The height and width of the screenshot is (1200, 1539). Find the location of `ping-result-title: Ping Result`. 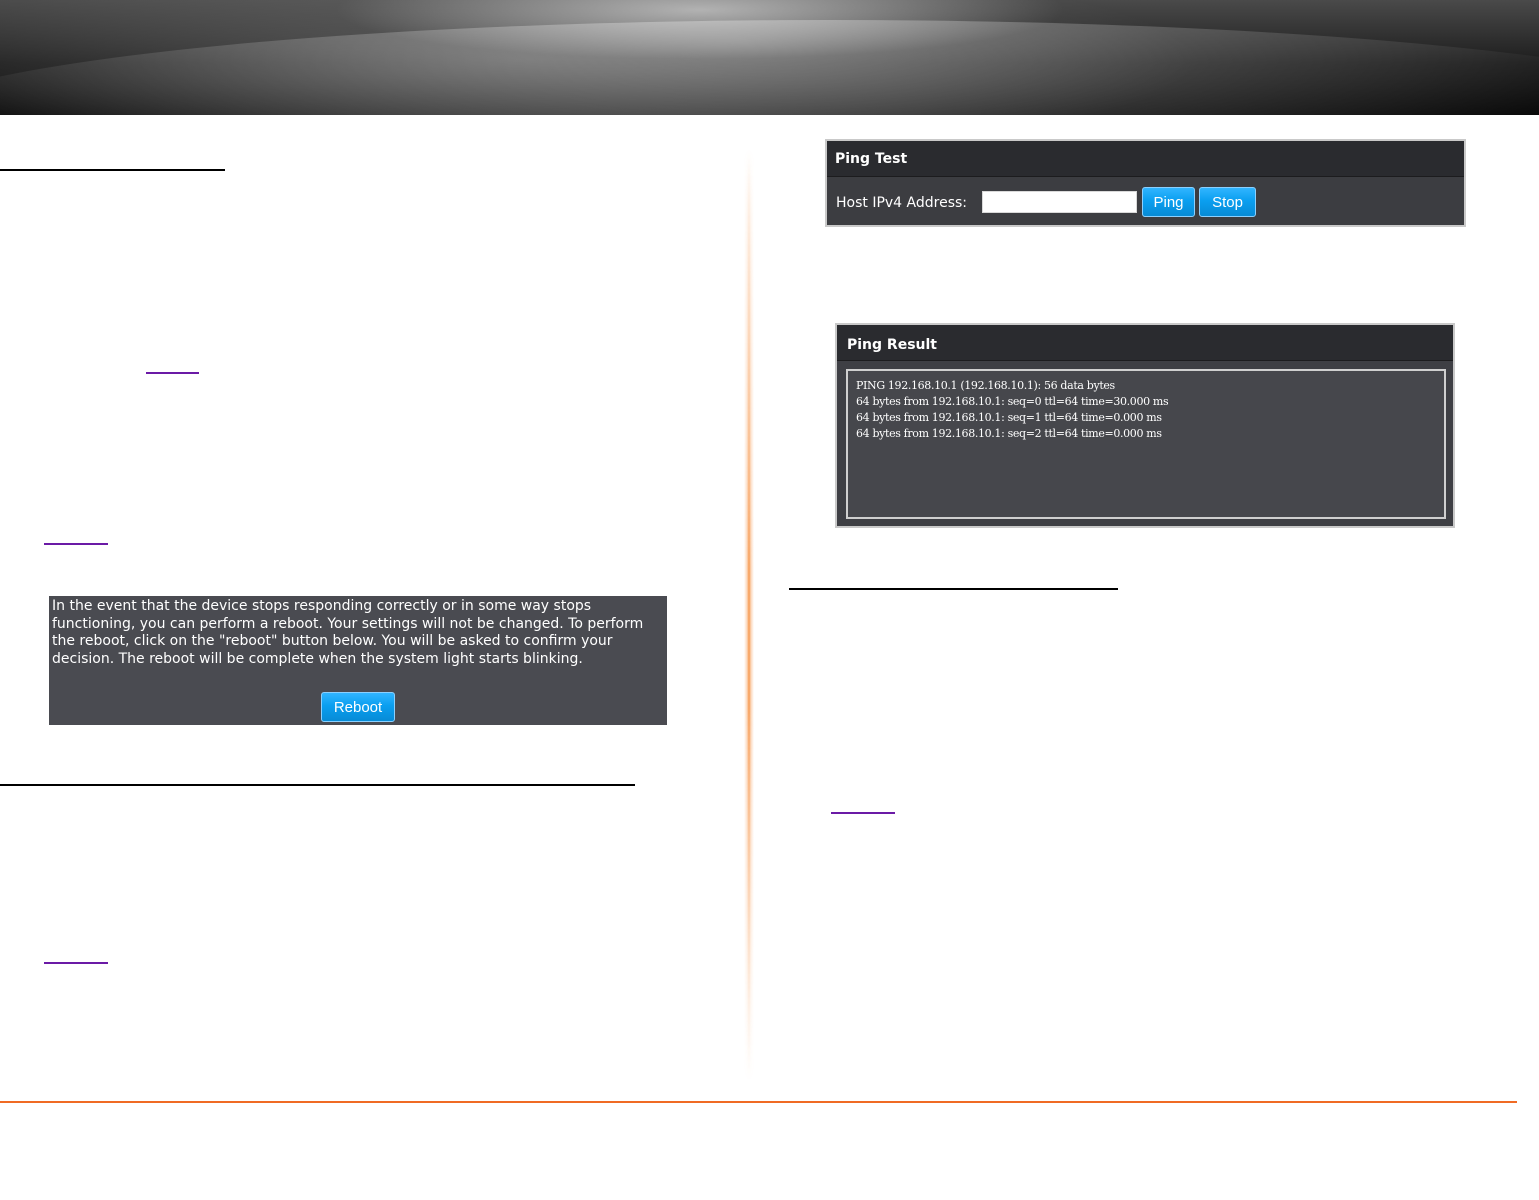

ping-result-title: Ping Result is located at coordinates (1145, 343).